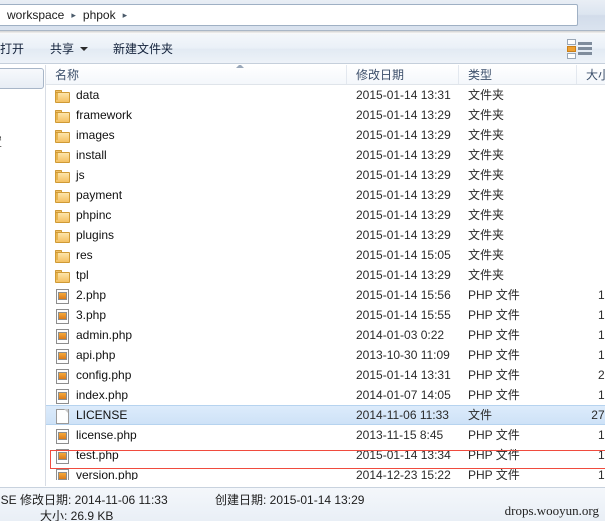  I want to click on table-row: js 2015-01-14 13:29 文件夹, so click(325, 175).